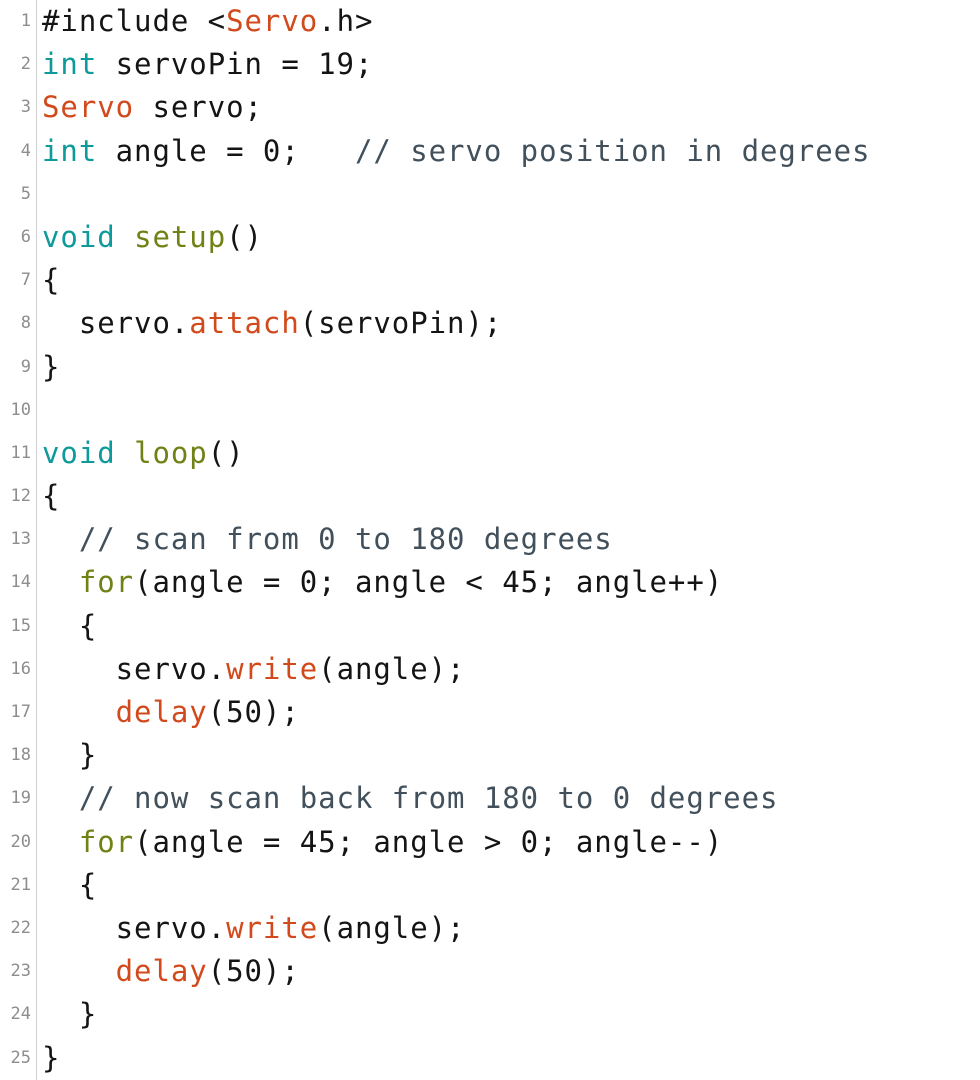 The width and height of the screenshot is (980, 1080). I want to click on code-line: 17 delay(50);, so click(490, 712).